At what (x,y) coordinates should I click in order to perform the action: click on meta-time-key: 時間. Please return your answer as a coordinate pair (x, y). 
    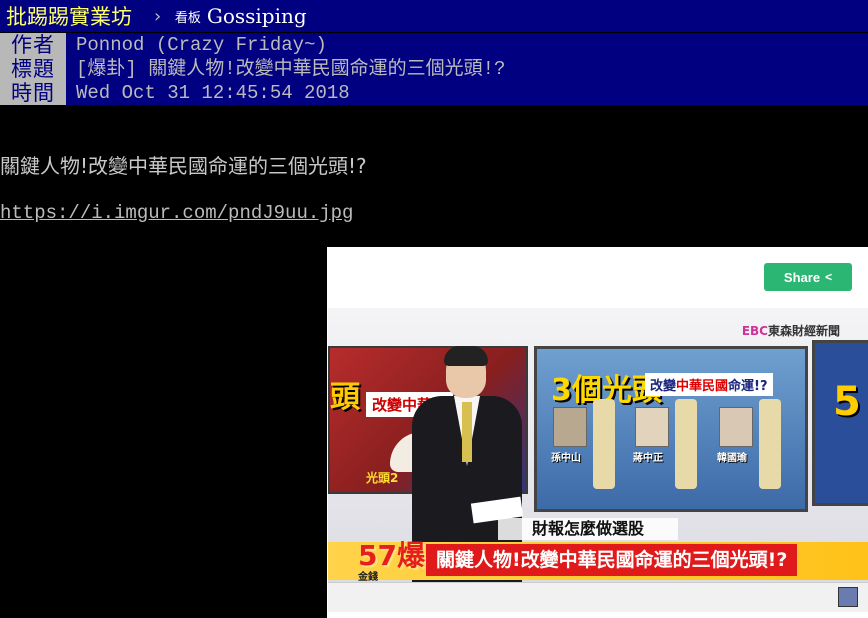
    Looking at the image, I should click on (33, 93).